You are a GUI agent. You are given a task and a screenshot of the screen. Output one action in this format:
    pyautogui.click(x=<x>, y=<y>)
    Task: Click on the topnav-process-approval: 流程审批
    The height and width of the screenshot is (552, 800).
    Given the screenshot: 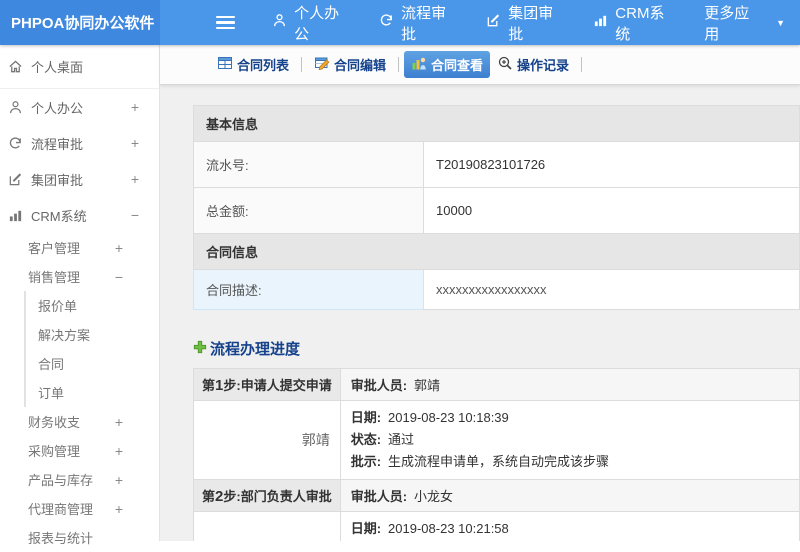 What is the action you would take?
    pyautogui.click(x=417, y=22)
    